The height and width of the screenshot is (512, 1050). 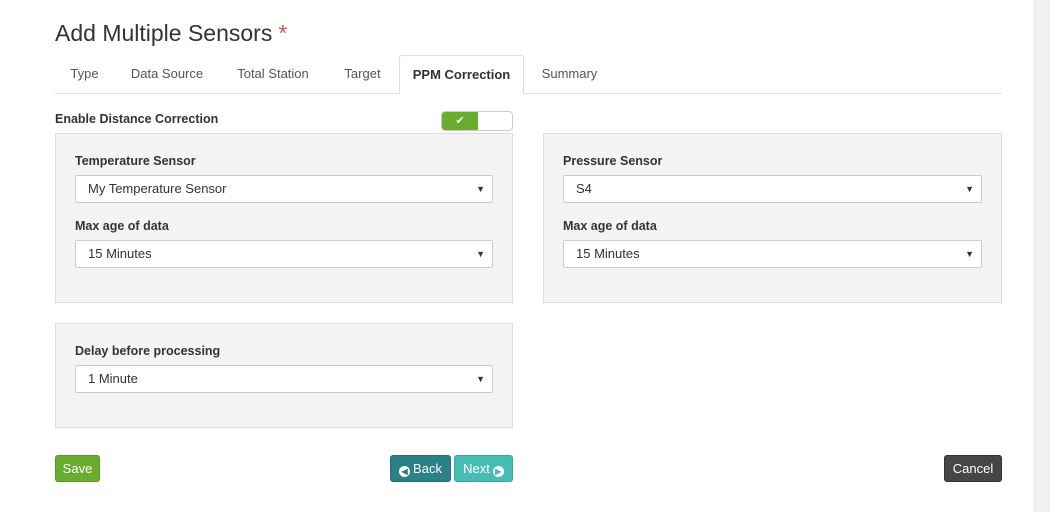 I want to click on scrollbar-track, so click(x=1041, y=256).